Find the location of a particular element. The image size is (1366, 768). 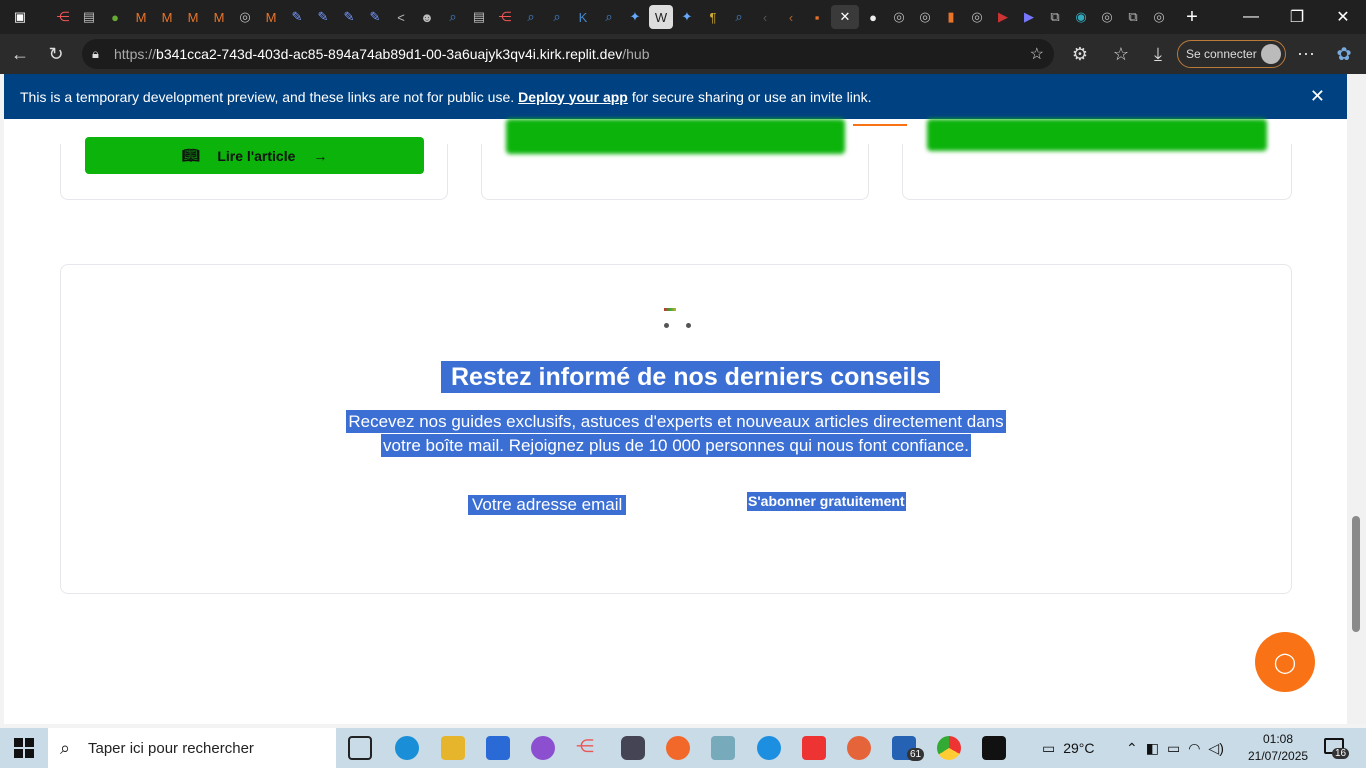

badge-count: 61 is located at coordinates (916, 754).